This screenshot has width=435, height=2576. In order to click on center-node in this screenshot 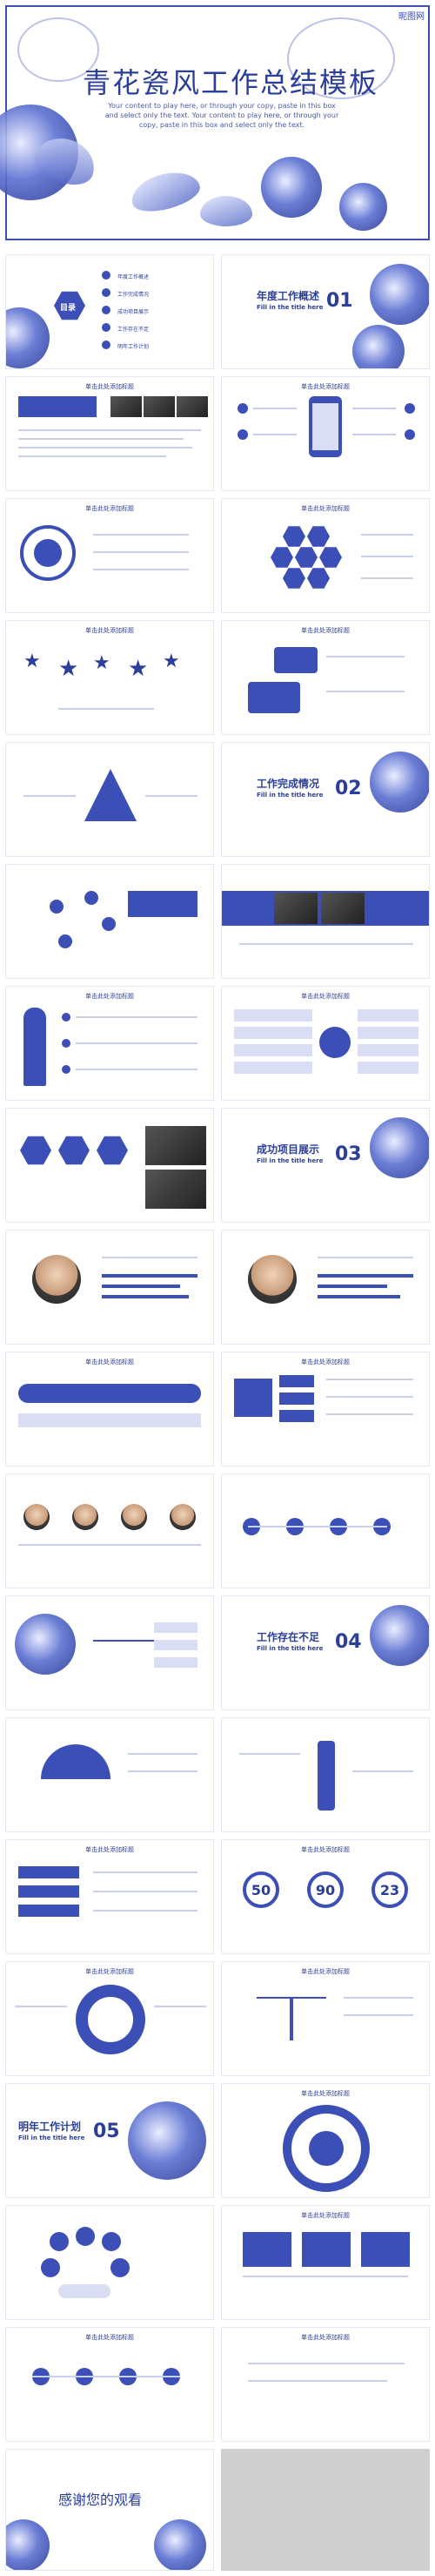, I will do `click(335, 1043)`.